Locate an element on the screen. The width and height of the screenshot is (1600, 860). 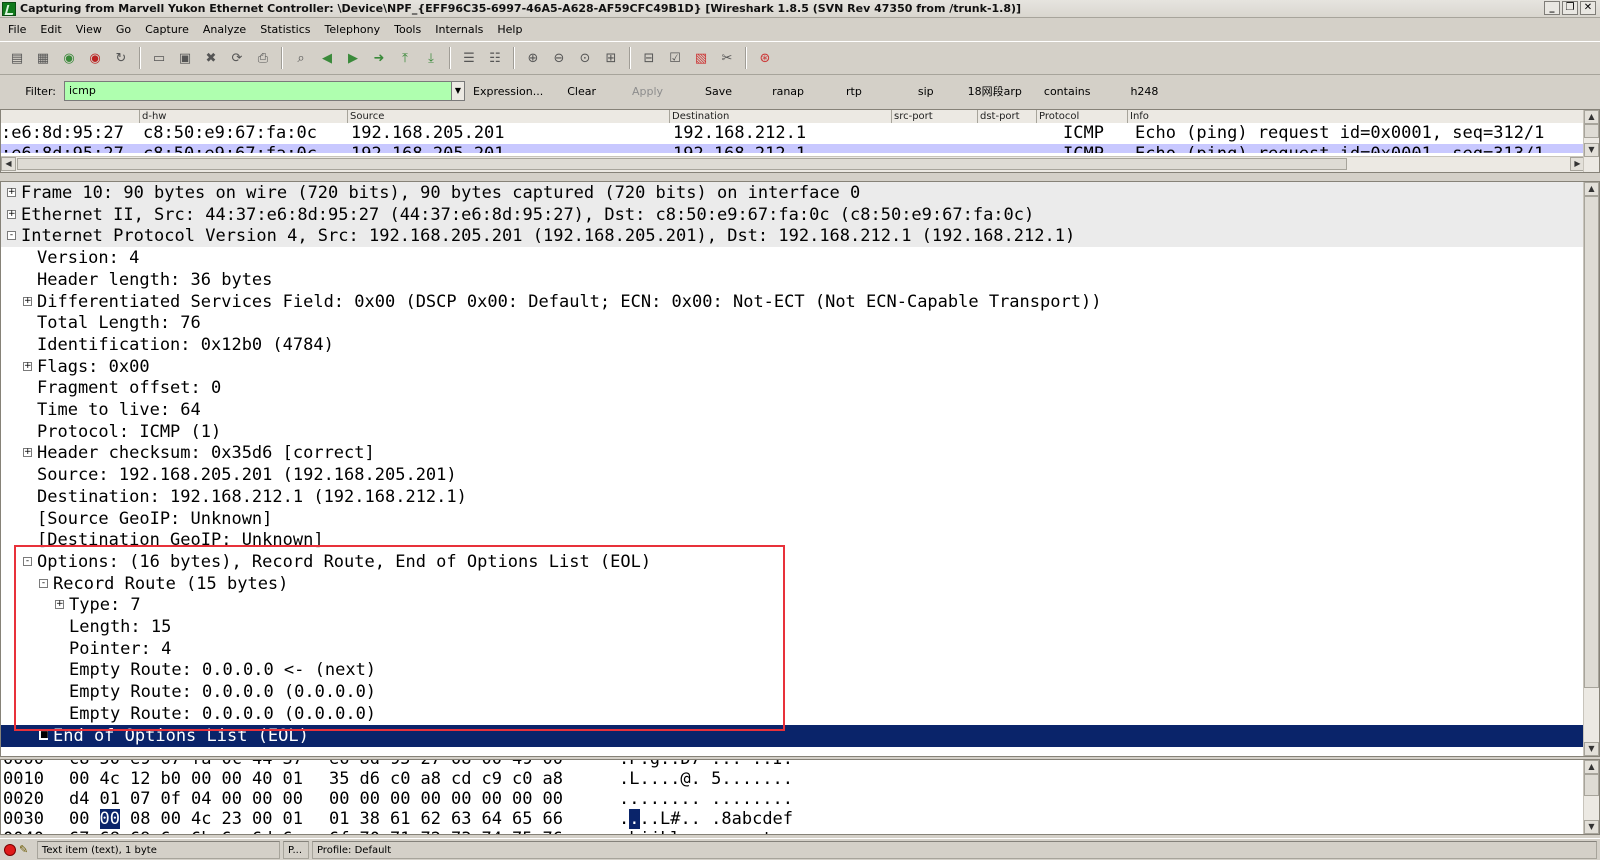
tree-item: Header length: 36 bytes is located at coordinates (793, 280).